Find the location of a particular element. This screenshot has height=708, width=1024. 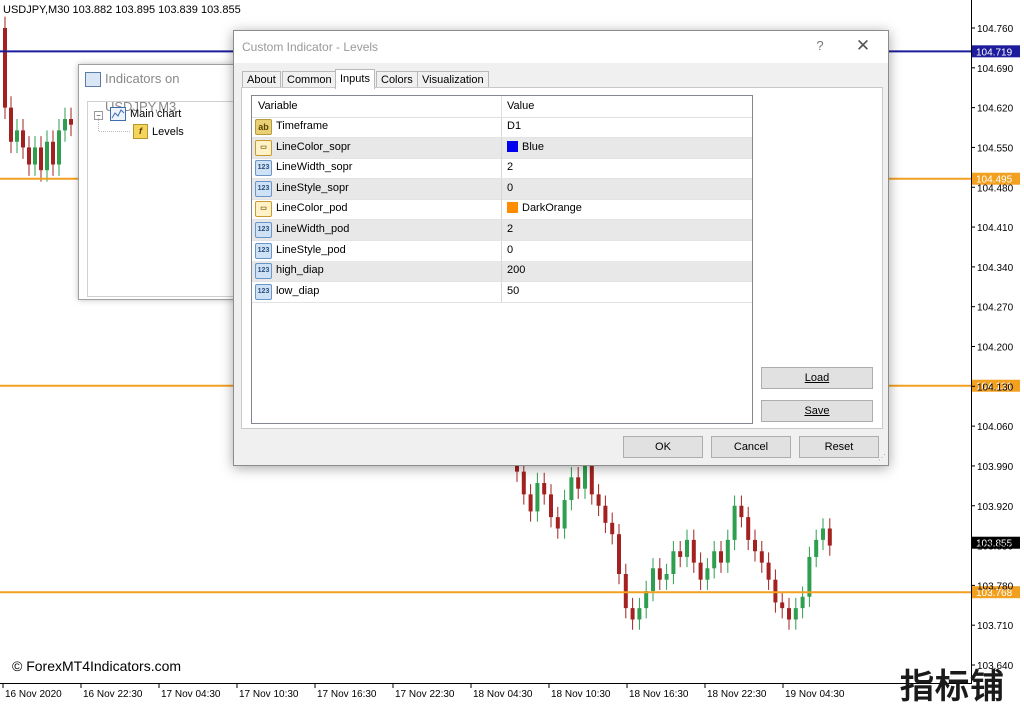

custom-indicator-icon: f is located at coordinates (140, 131).